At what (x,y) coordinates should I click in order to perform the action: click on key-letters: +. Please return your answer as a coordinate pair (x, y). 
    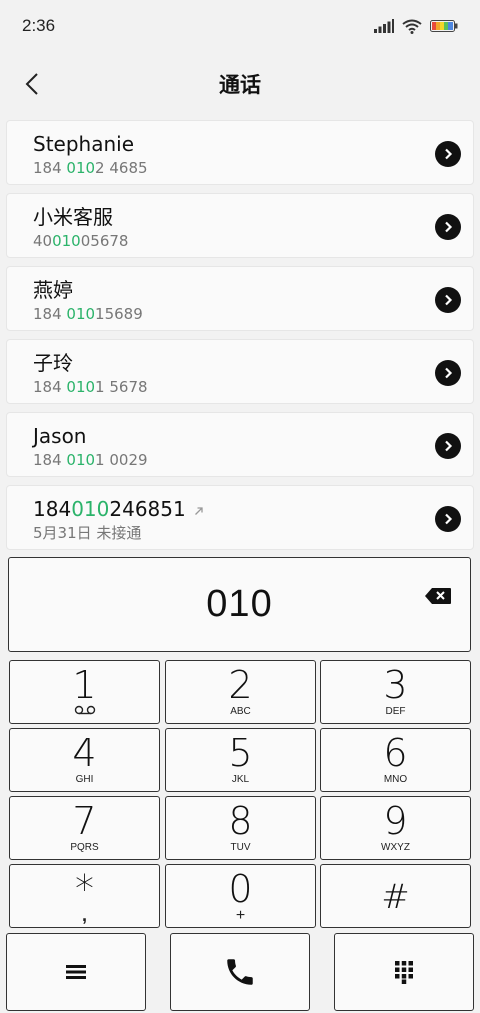
    Looking at the image, I should click on (240, 915).